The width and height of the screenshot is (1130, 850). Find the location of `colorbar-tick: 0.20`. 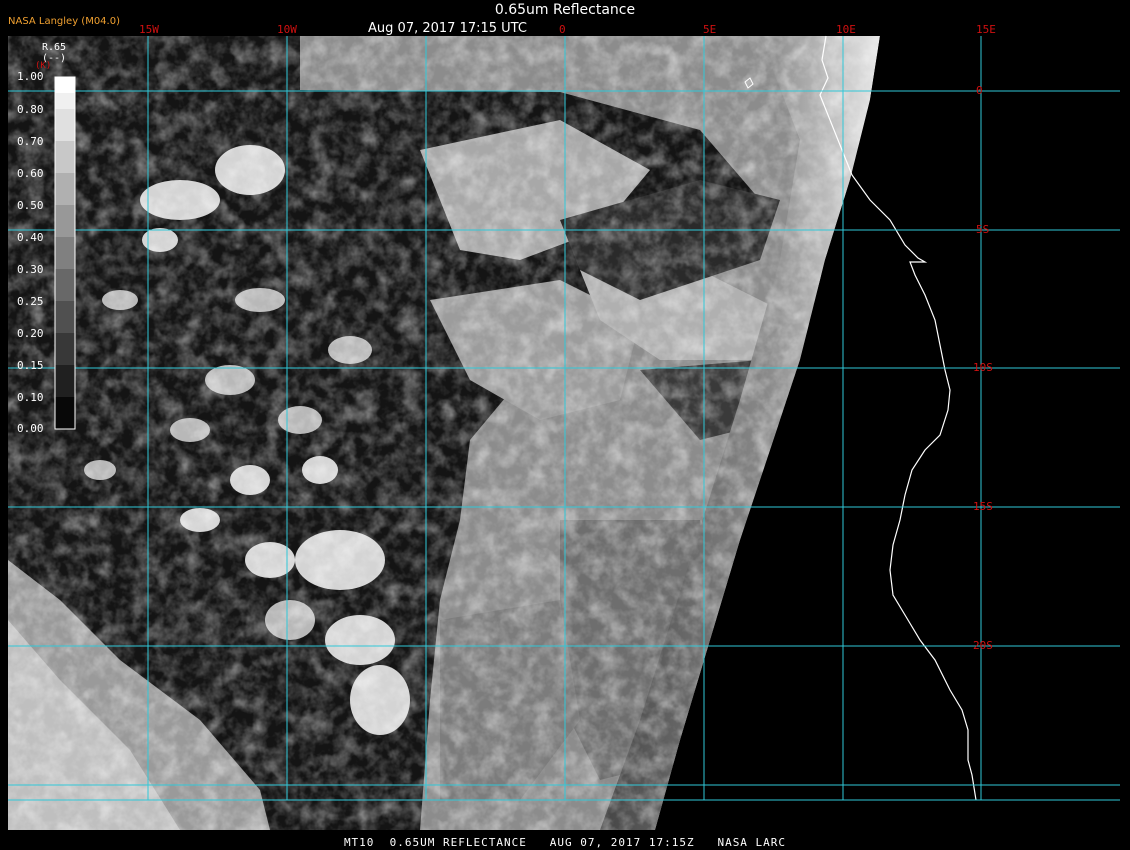

colorbar-tick: 0.20 is located at coordinates (30, 333).